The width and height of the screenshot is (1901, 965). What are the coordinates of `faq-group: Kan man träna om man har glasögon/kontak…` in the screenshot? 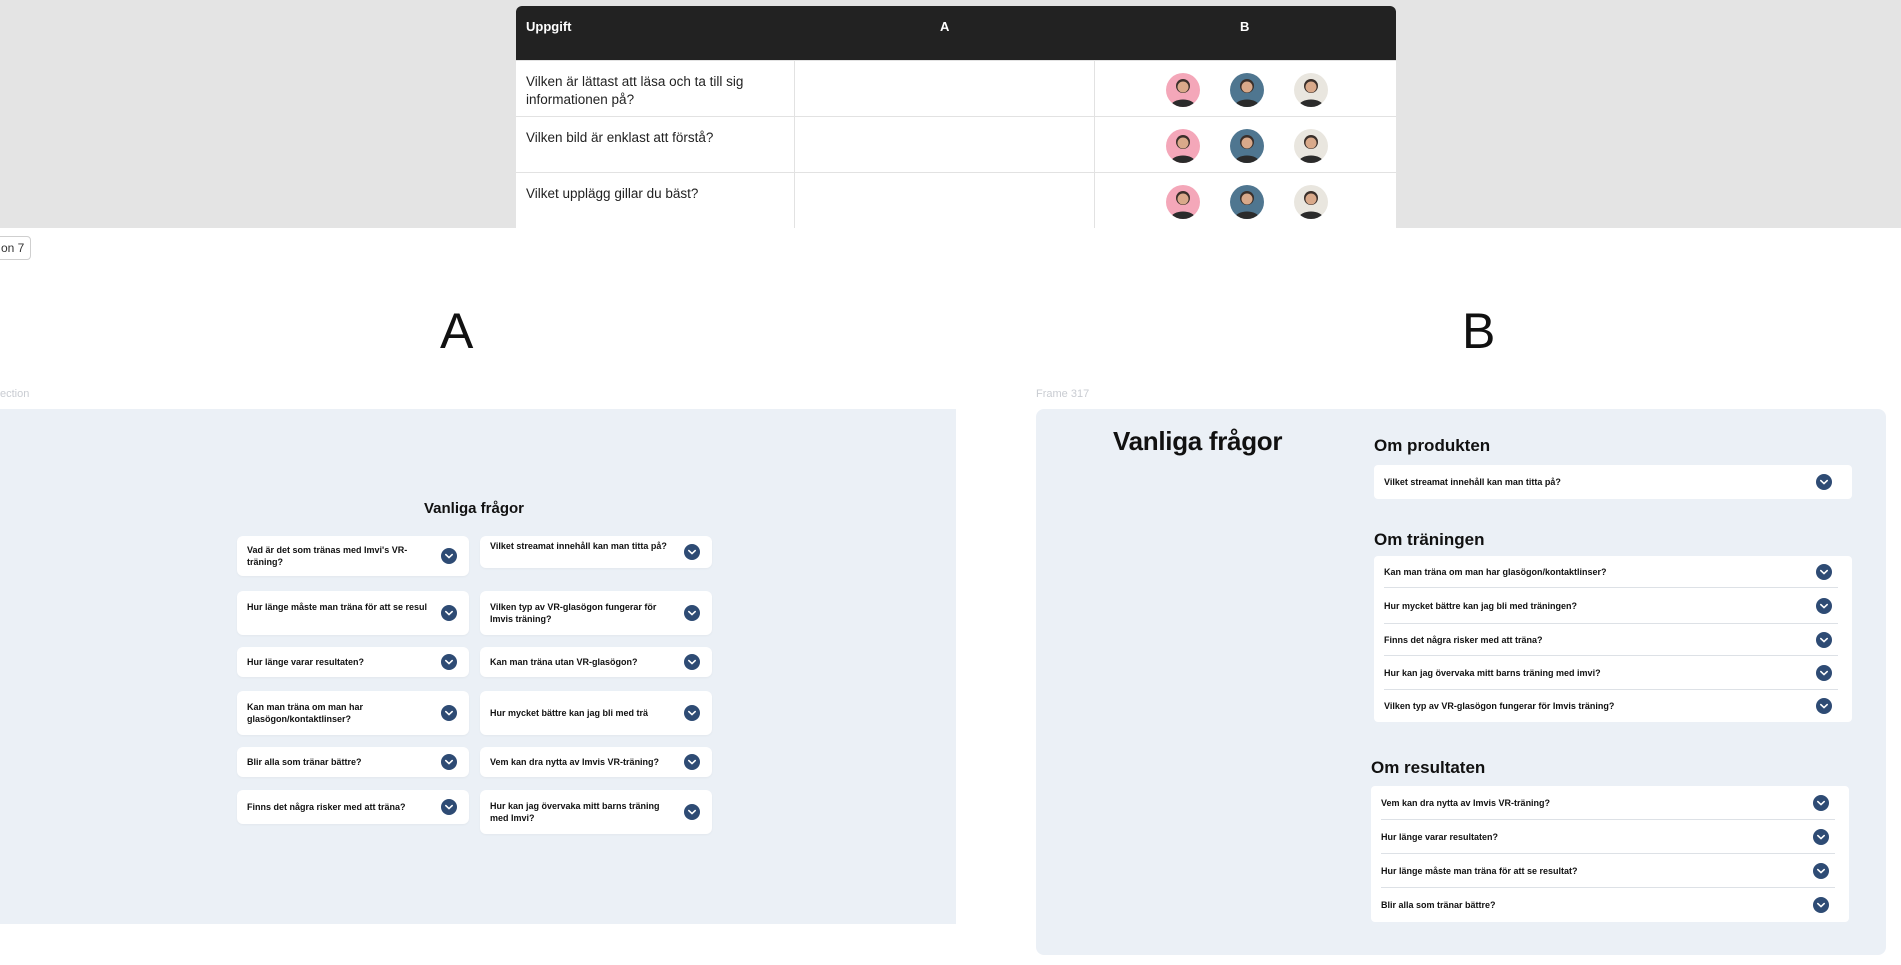 It's located at (1613, 639).